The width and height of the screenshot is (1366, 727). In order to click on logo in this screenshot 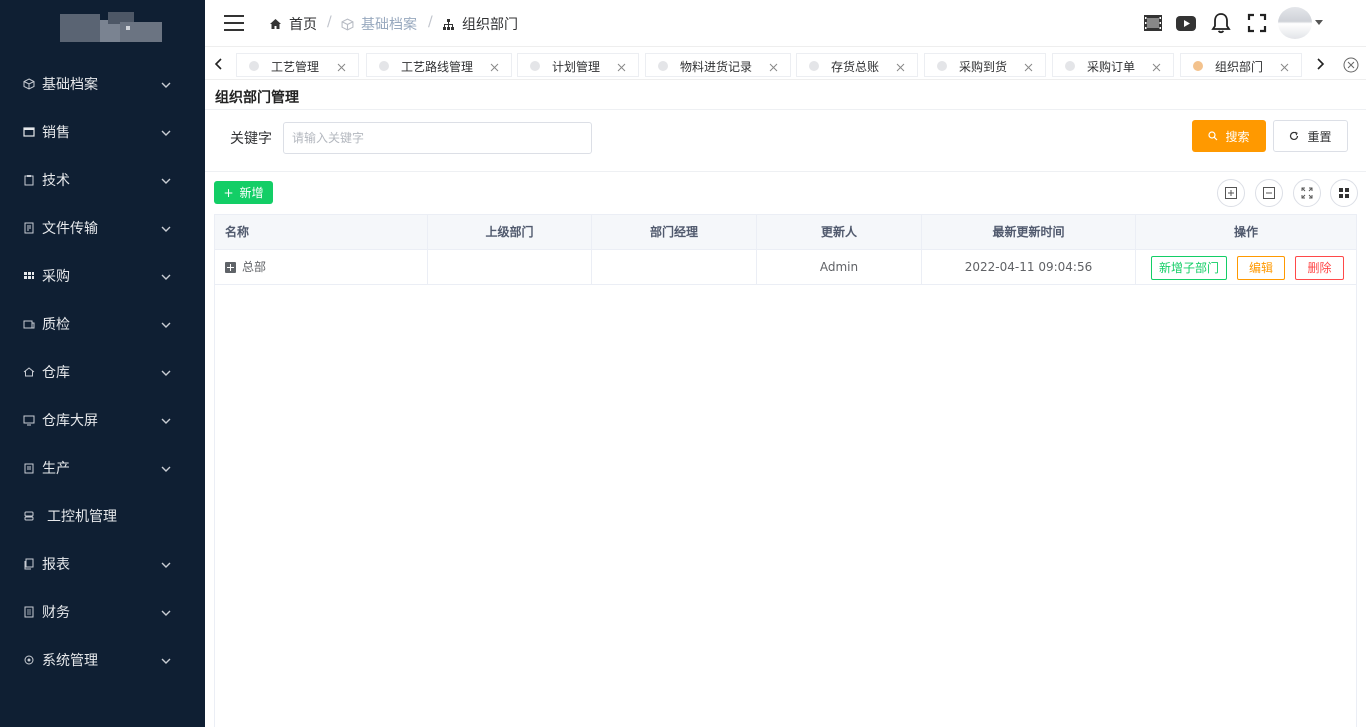, I will do `click(111, 27)`.